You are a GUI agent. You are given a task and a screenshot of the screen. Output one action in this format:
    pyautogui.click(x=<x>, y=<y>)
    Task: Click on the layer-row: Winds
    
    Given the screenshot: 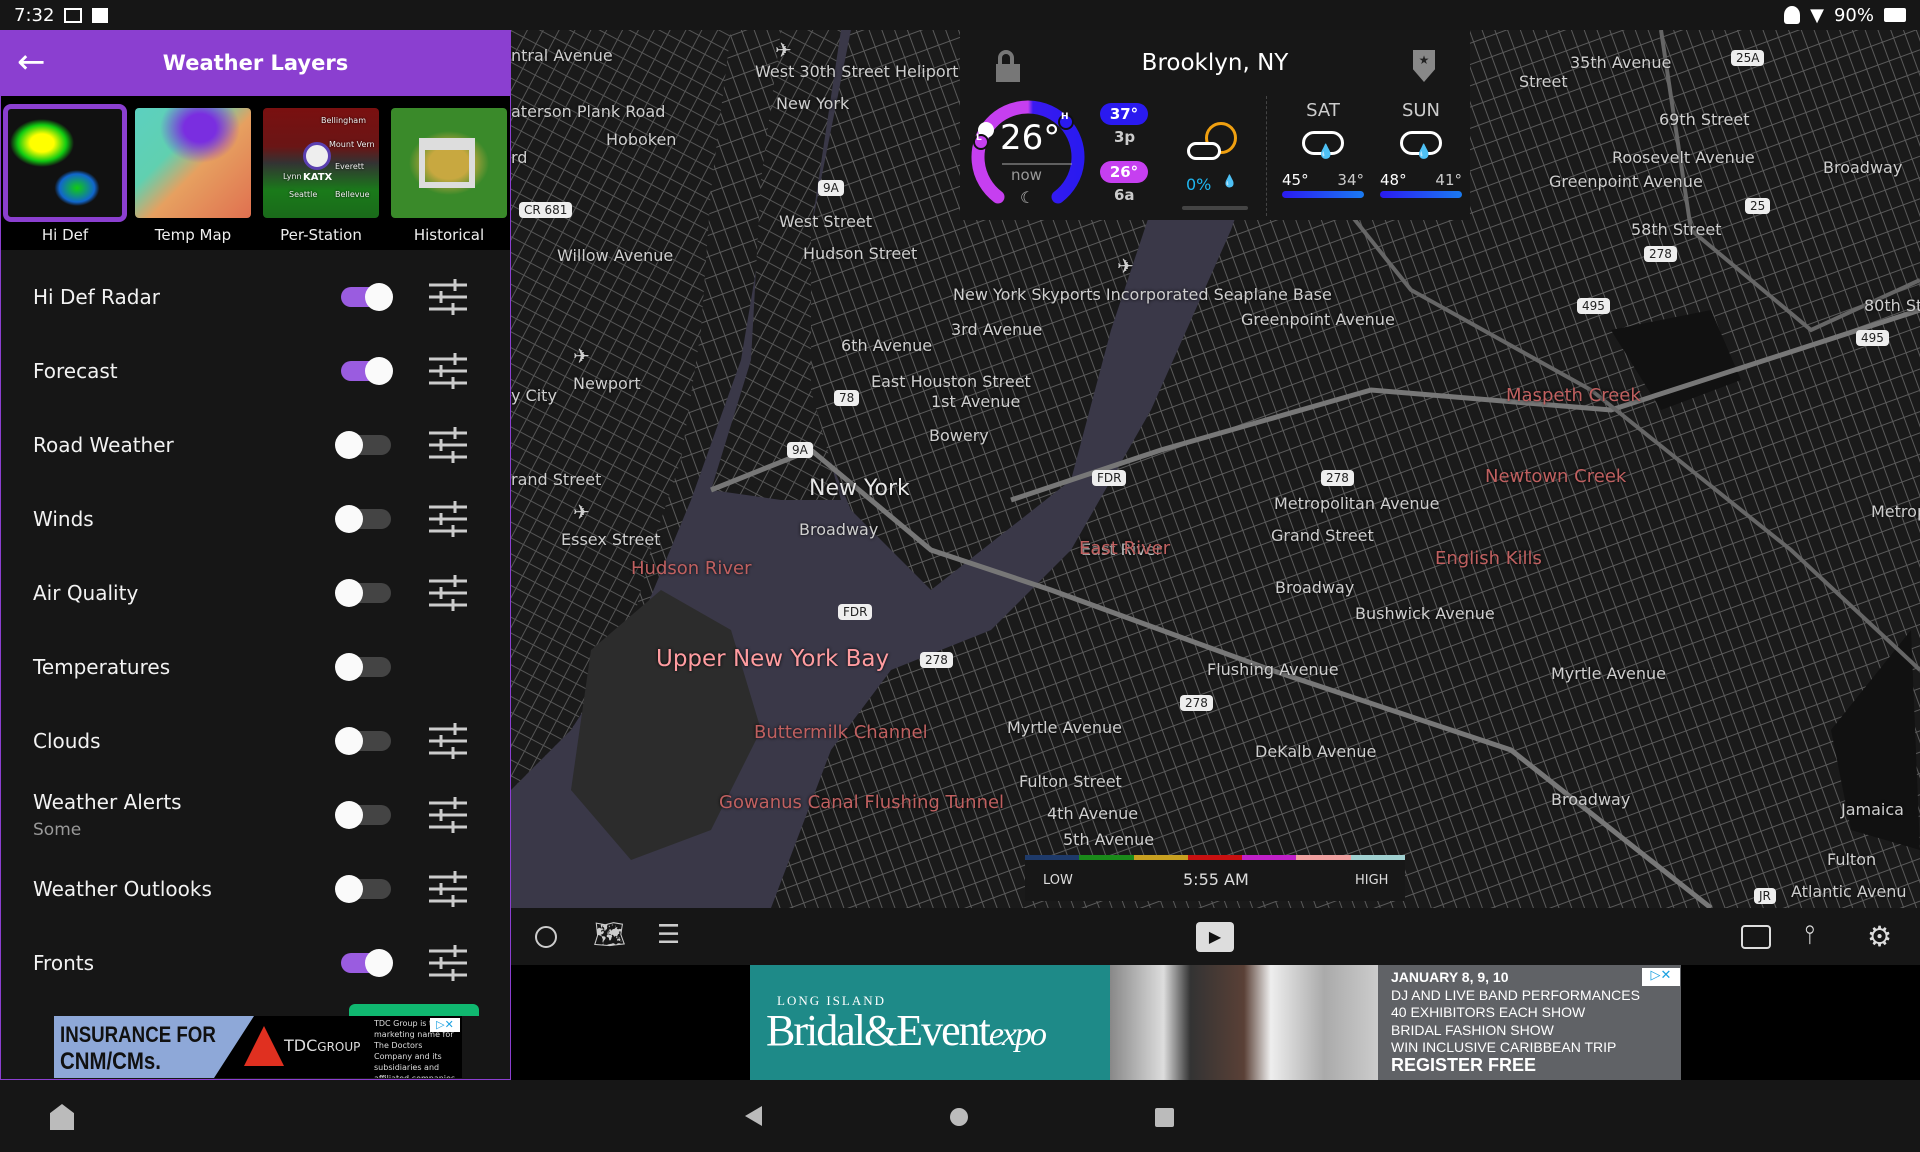 What is the action you would take?
    pyautogui.click(x=255, y=519)
    